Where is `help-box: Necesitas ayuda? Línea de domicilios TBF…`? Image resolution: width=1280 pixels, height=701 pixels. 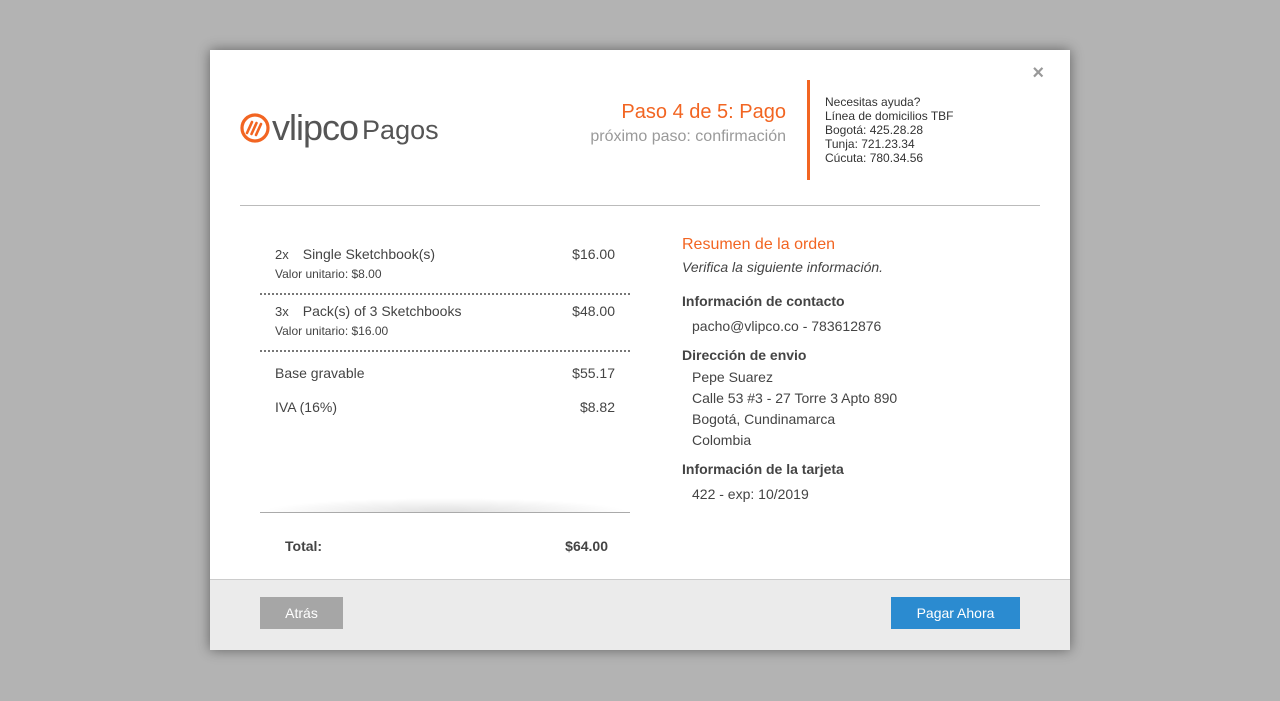
help-box: Necesitas ayuda? Línea de domicilios TBF… is located at coordinates (917, 130).